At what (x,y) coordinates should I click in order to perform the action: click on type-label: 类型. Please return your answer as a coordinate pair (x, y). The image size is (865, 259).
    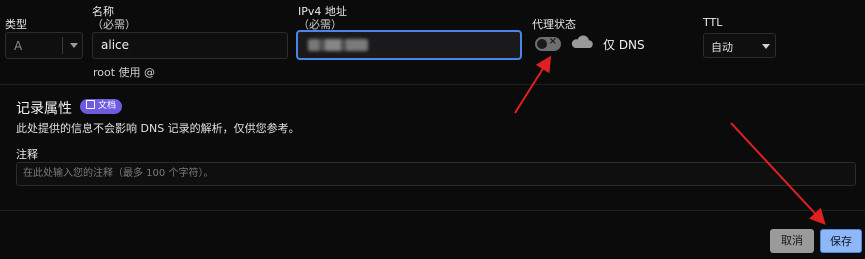
    Looking at the image, I should click on (16, 24).